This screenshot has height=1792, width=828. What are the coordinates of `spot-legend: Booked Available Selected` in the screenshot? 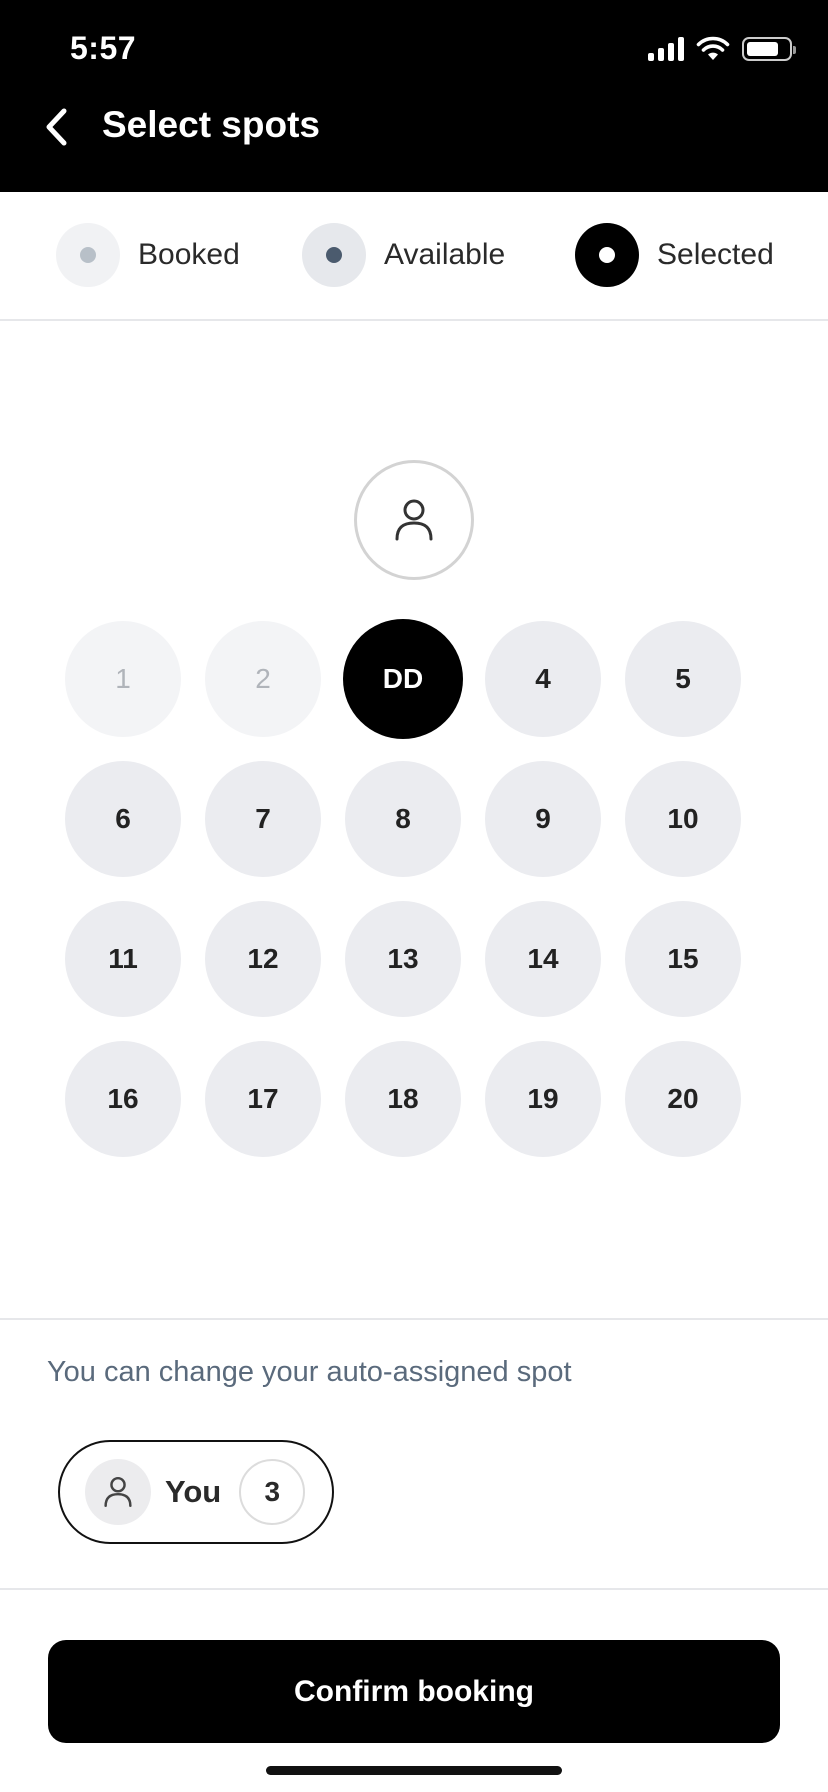 It's located at (414, 256).